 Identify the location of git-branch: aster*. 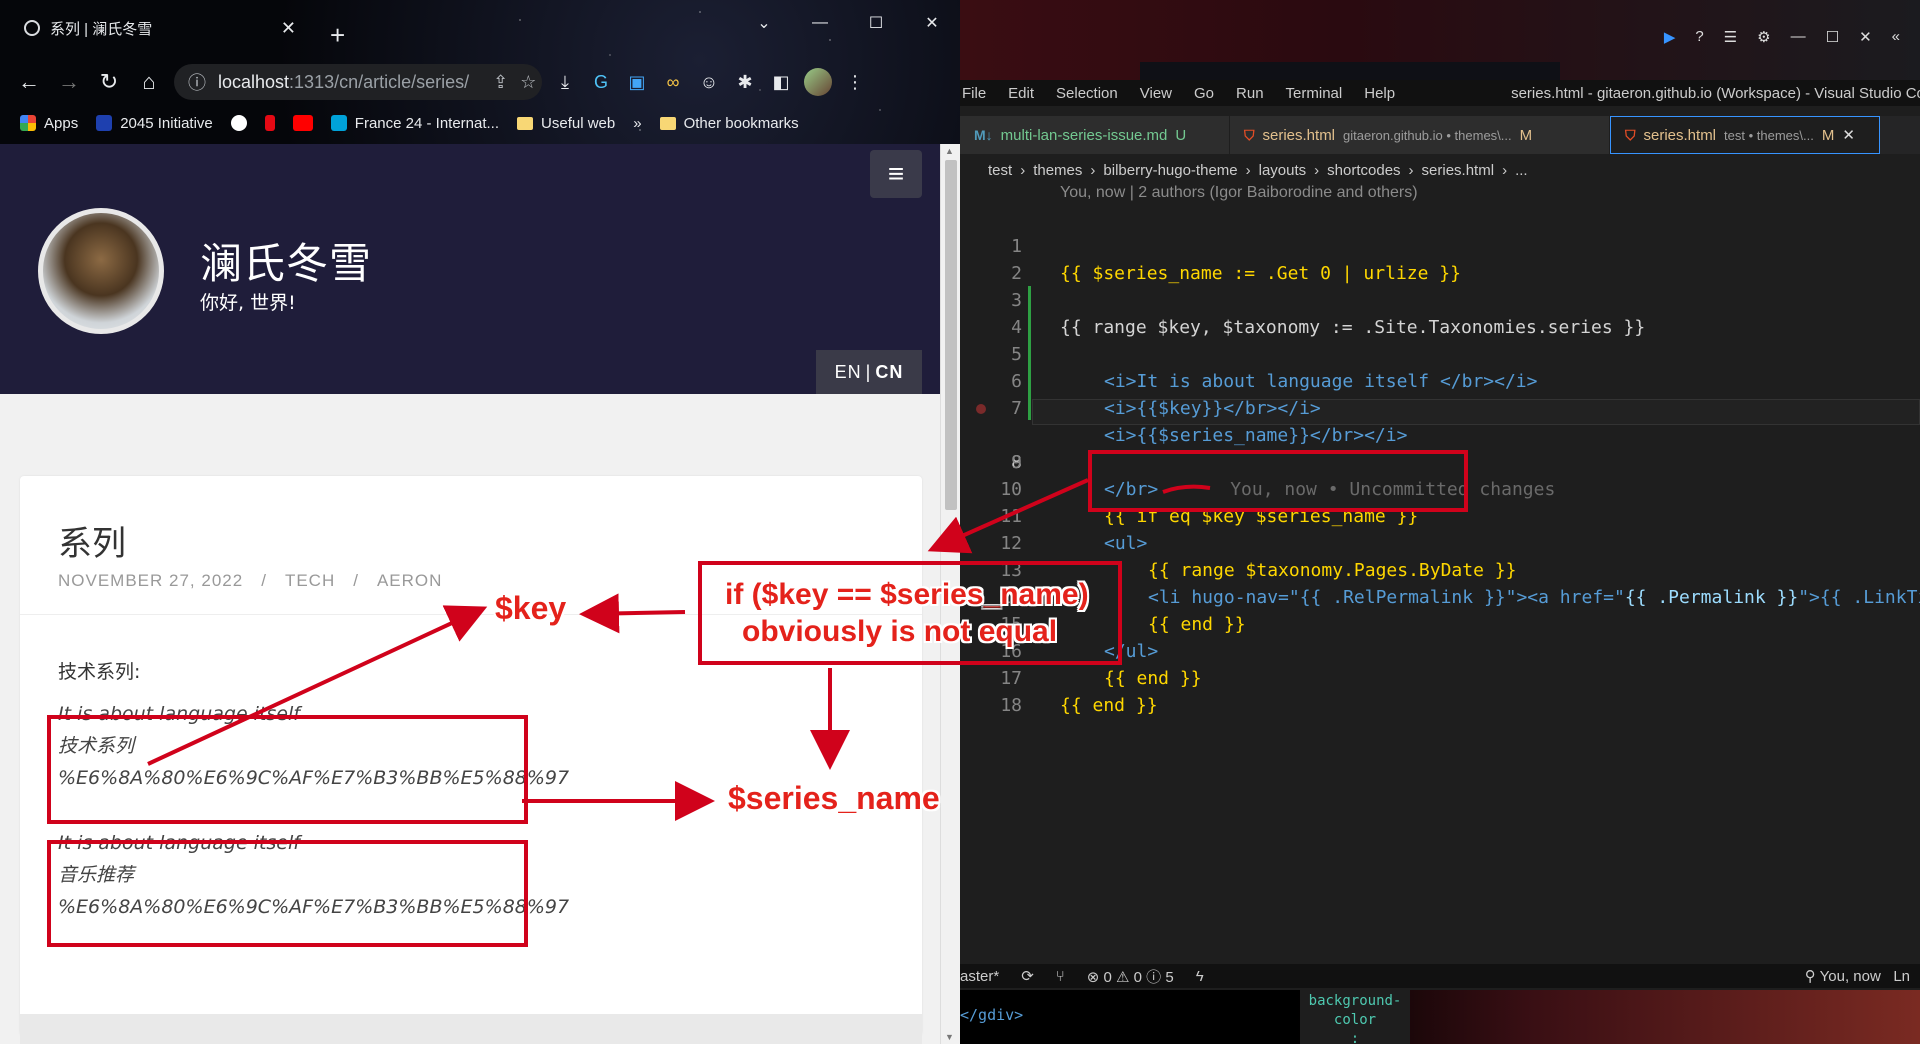
(979, 976).